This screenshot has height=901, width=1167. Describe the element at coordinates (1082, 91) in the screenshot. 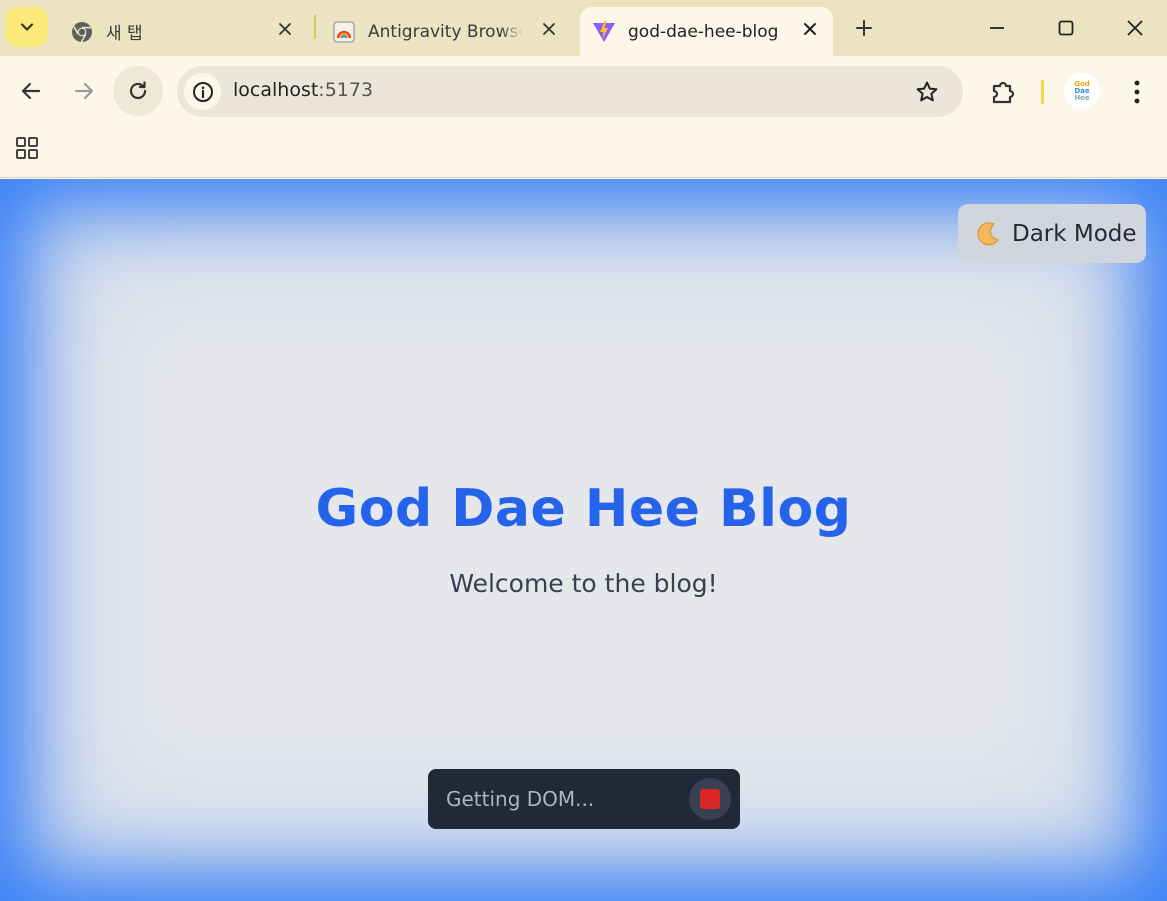

I see `profile-avatar-button: God Dae Hee` at that location.